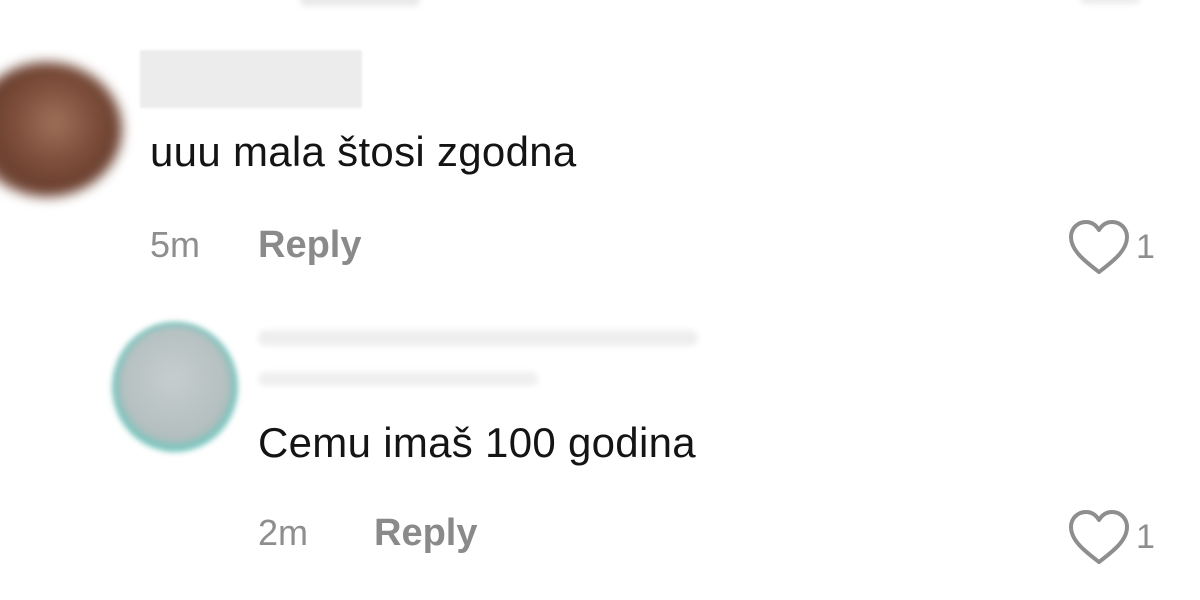 Image resolution: width=1200 pixels, height=600 pixels. I want to click on comment-text: uuu mala štosi zgodna, so click(363, 151).